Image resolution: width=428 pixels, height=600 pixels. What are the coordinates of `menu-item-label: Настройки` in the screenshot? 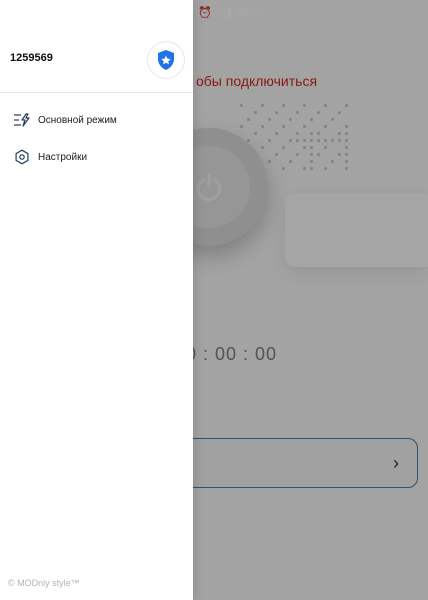 It's located at (63, 157).